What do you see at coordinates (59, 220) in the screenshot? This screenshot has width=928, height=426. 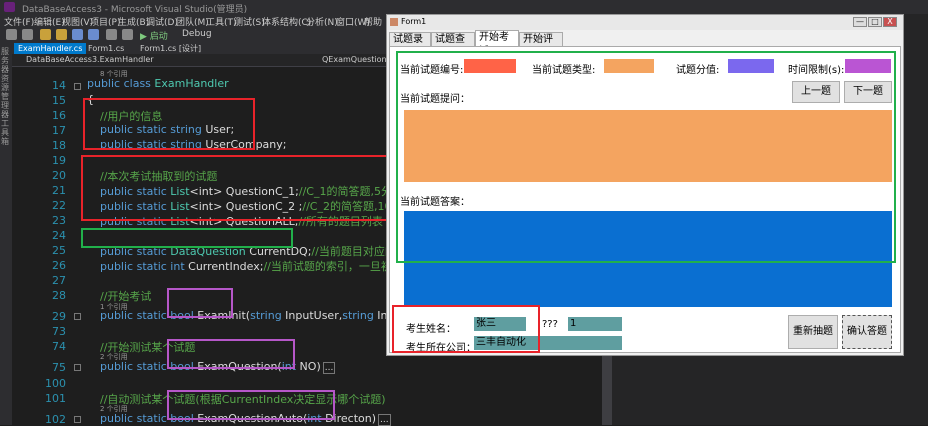 I see `line-number: 23` at bounding box center [59, 220].